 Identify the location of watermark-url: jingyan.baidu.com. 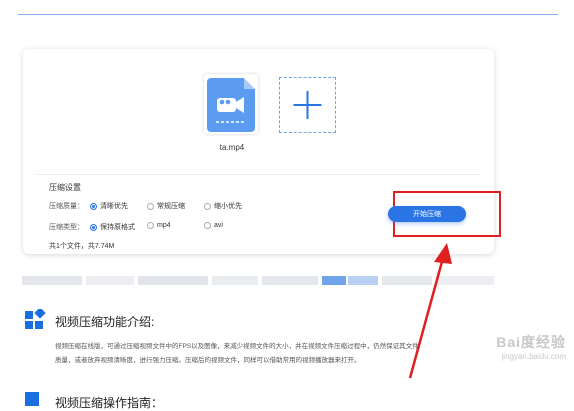
(533, 356).